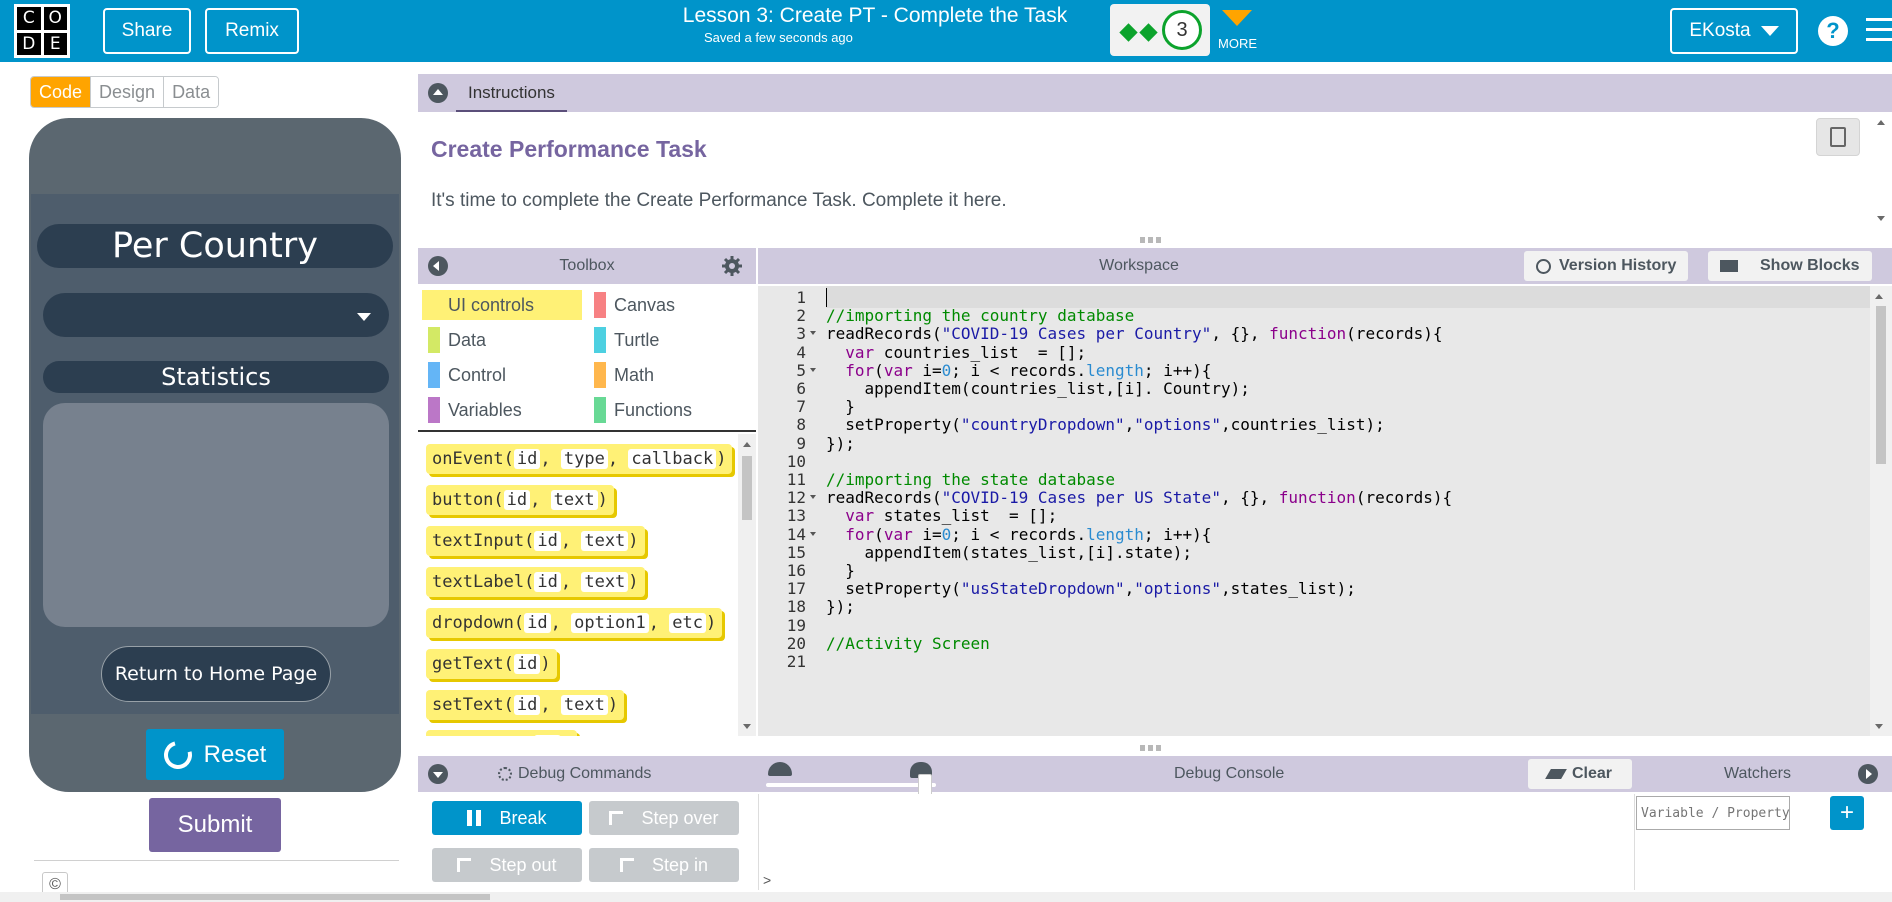 The height and width of the screenshot is (902, 1892). Describe the element at coordinates (215, 754) in the screenshot. I see `reset-button: Reset` at that location.